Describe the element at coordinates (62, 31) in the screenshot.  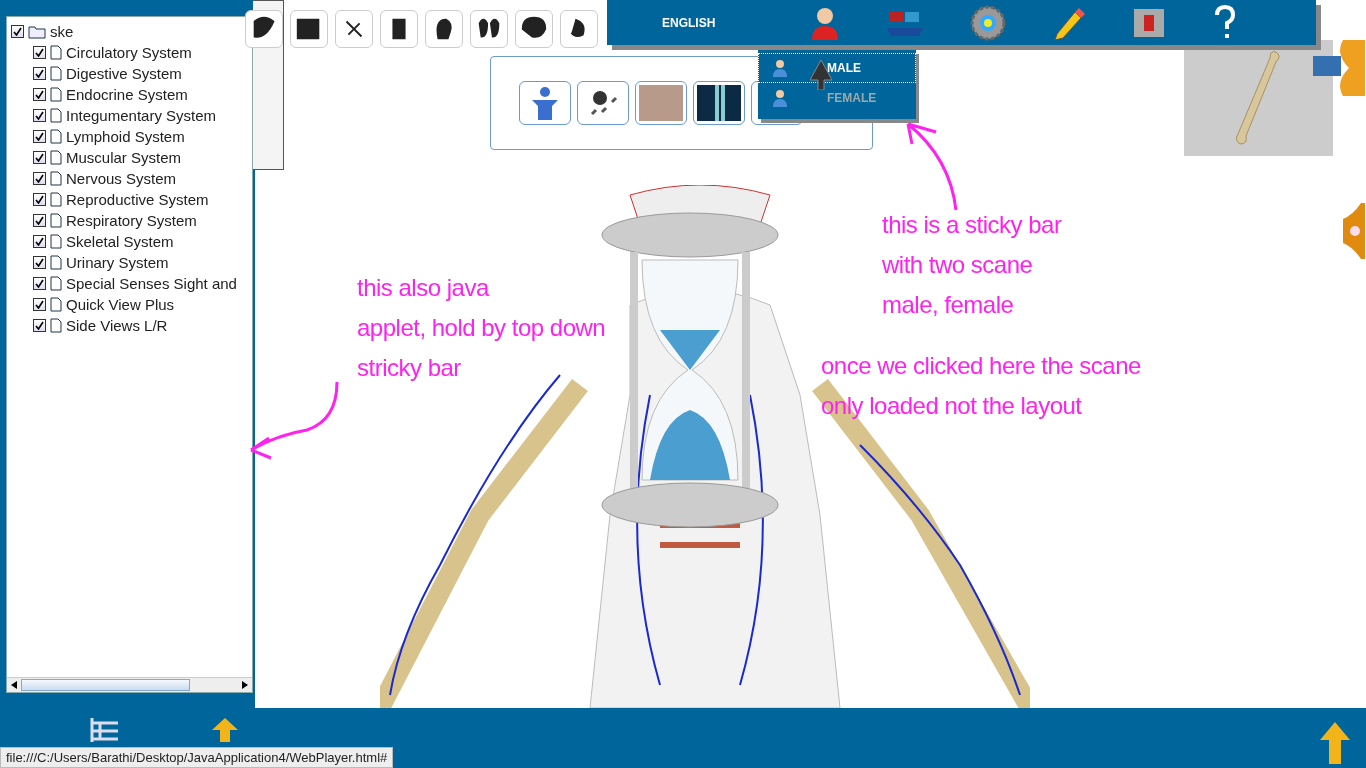
I see `tree-item: ske` at that location.